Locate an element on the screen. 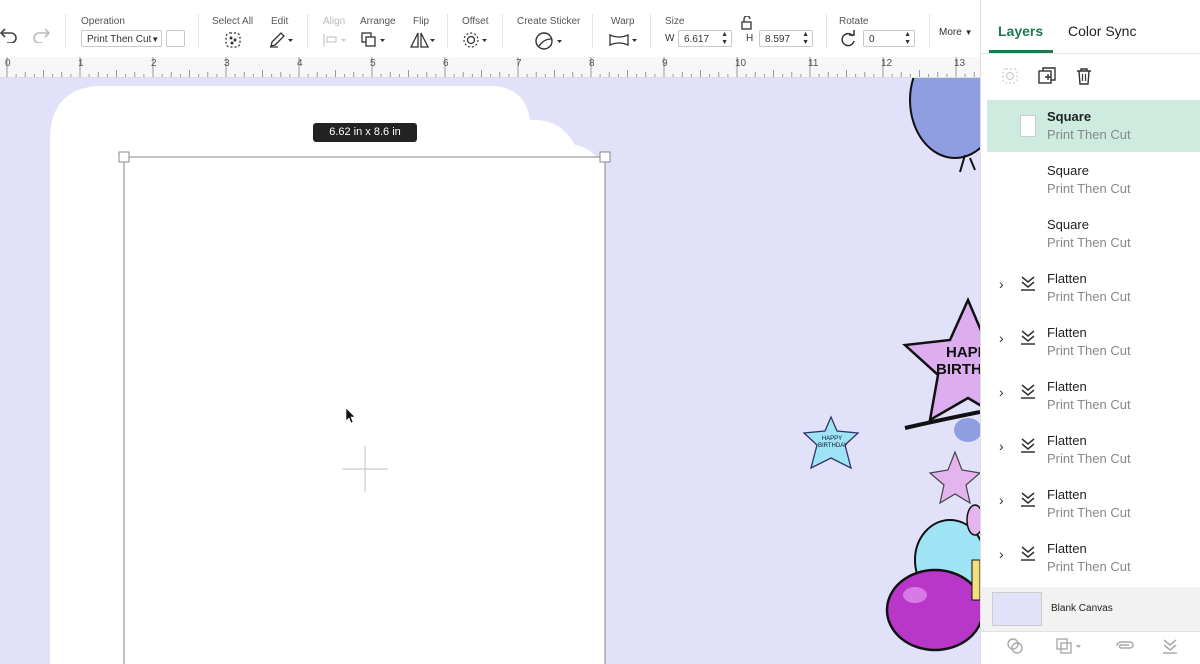  pink-star-sticker is located at coordinates (954, 477).